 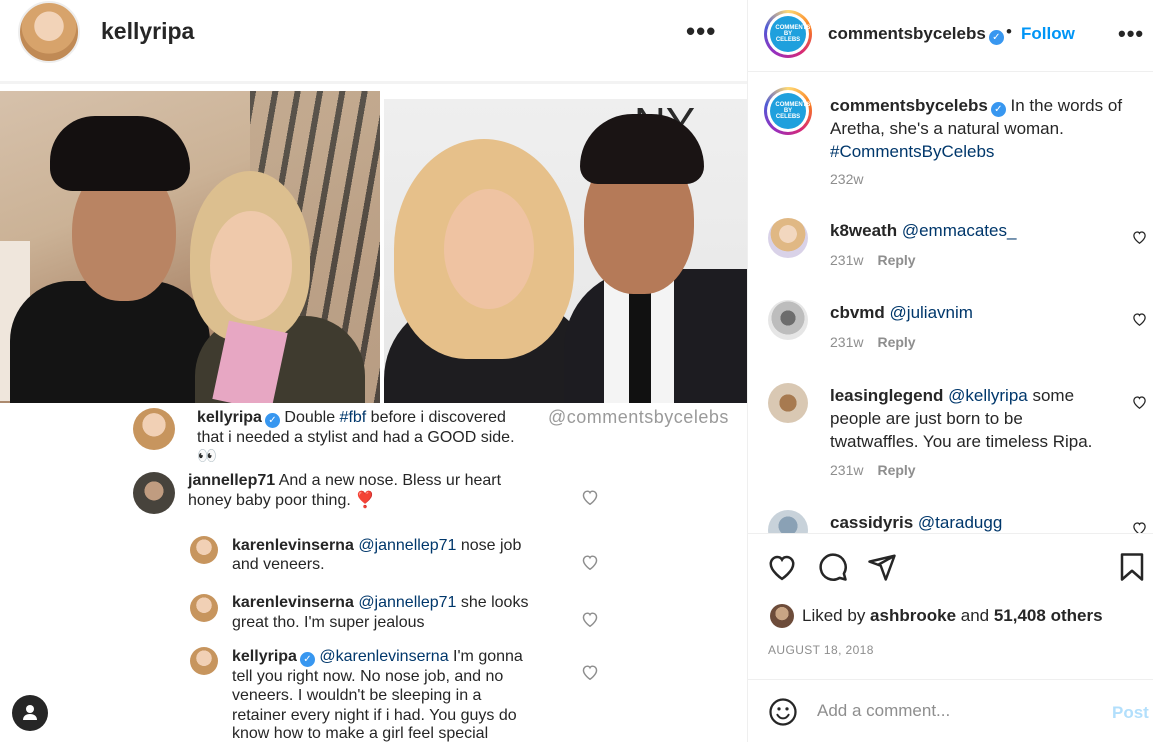 What do you see at coordinates (923, 230) in the screenshot?
I see `comment-text: k8weath @emmacates_` at bounding box center [923, 230].